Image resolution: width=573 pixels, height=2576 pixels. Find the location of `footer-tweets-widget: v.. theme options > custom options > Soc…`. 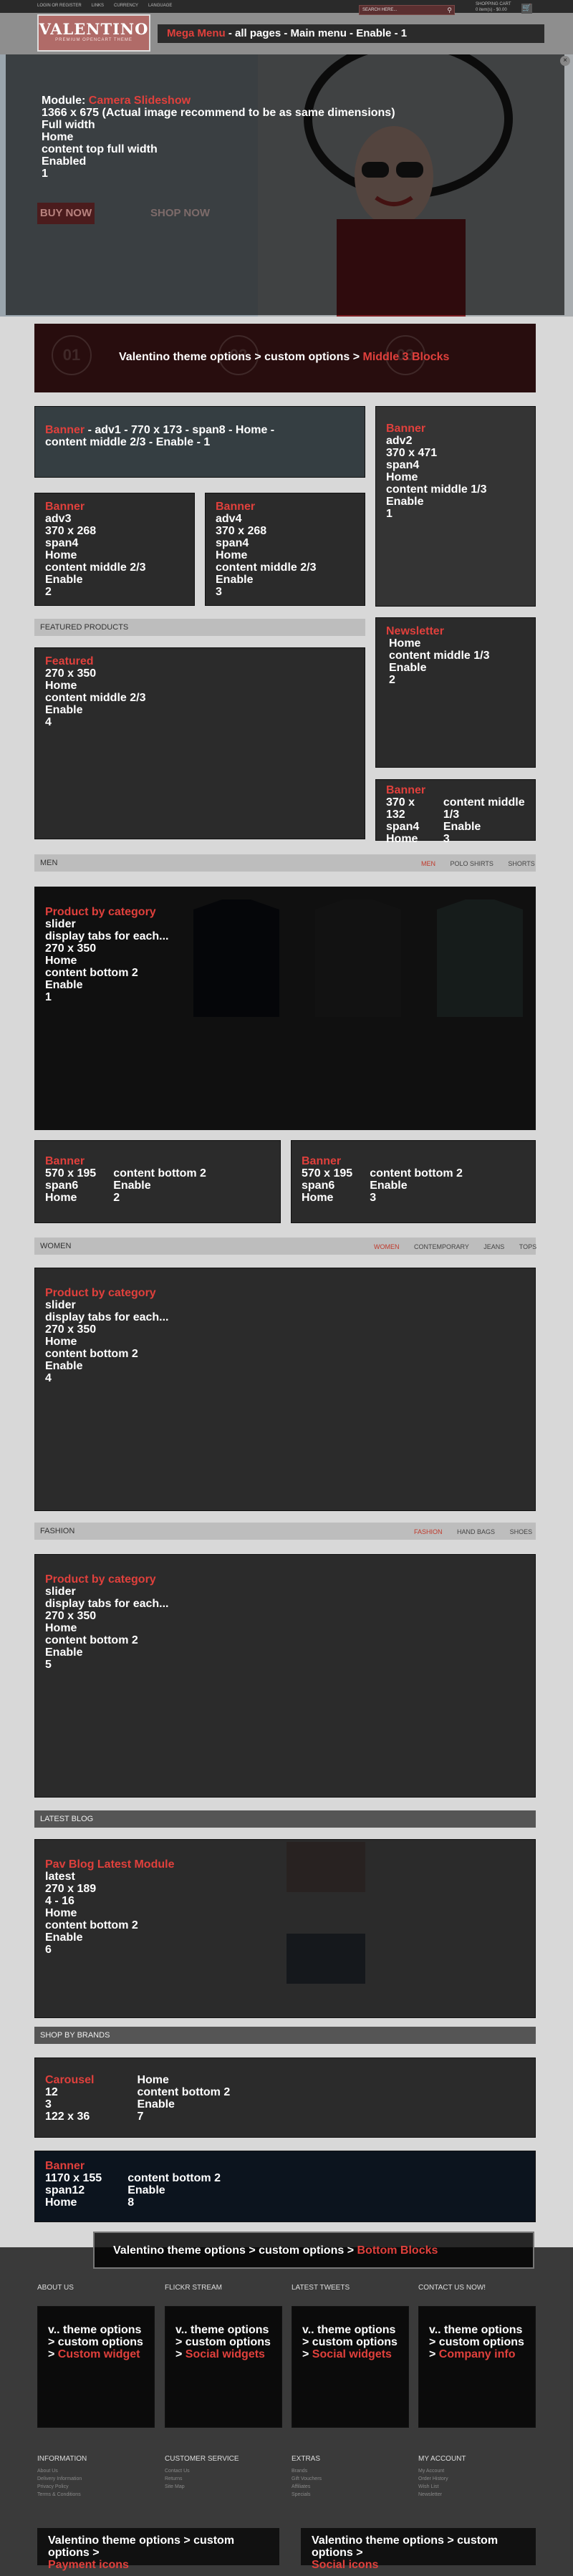

footer-tweets-widget: v.. theme options > custom options > Soc… is located at coordinates (350, 2367).